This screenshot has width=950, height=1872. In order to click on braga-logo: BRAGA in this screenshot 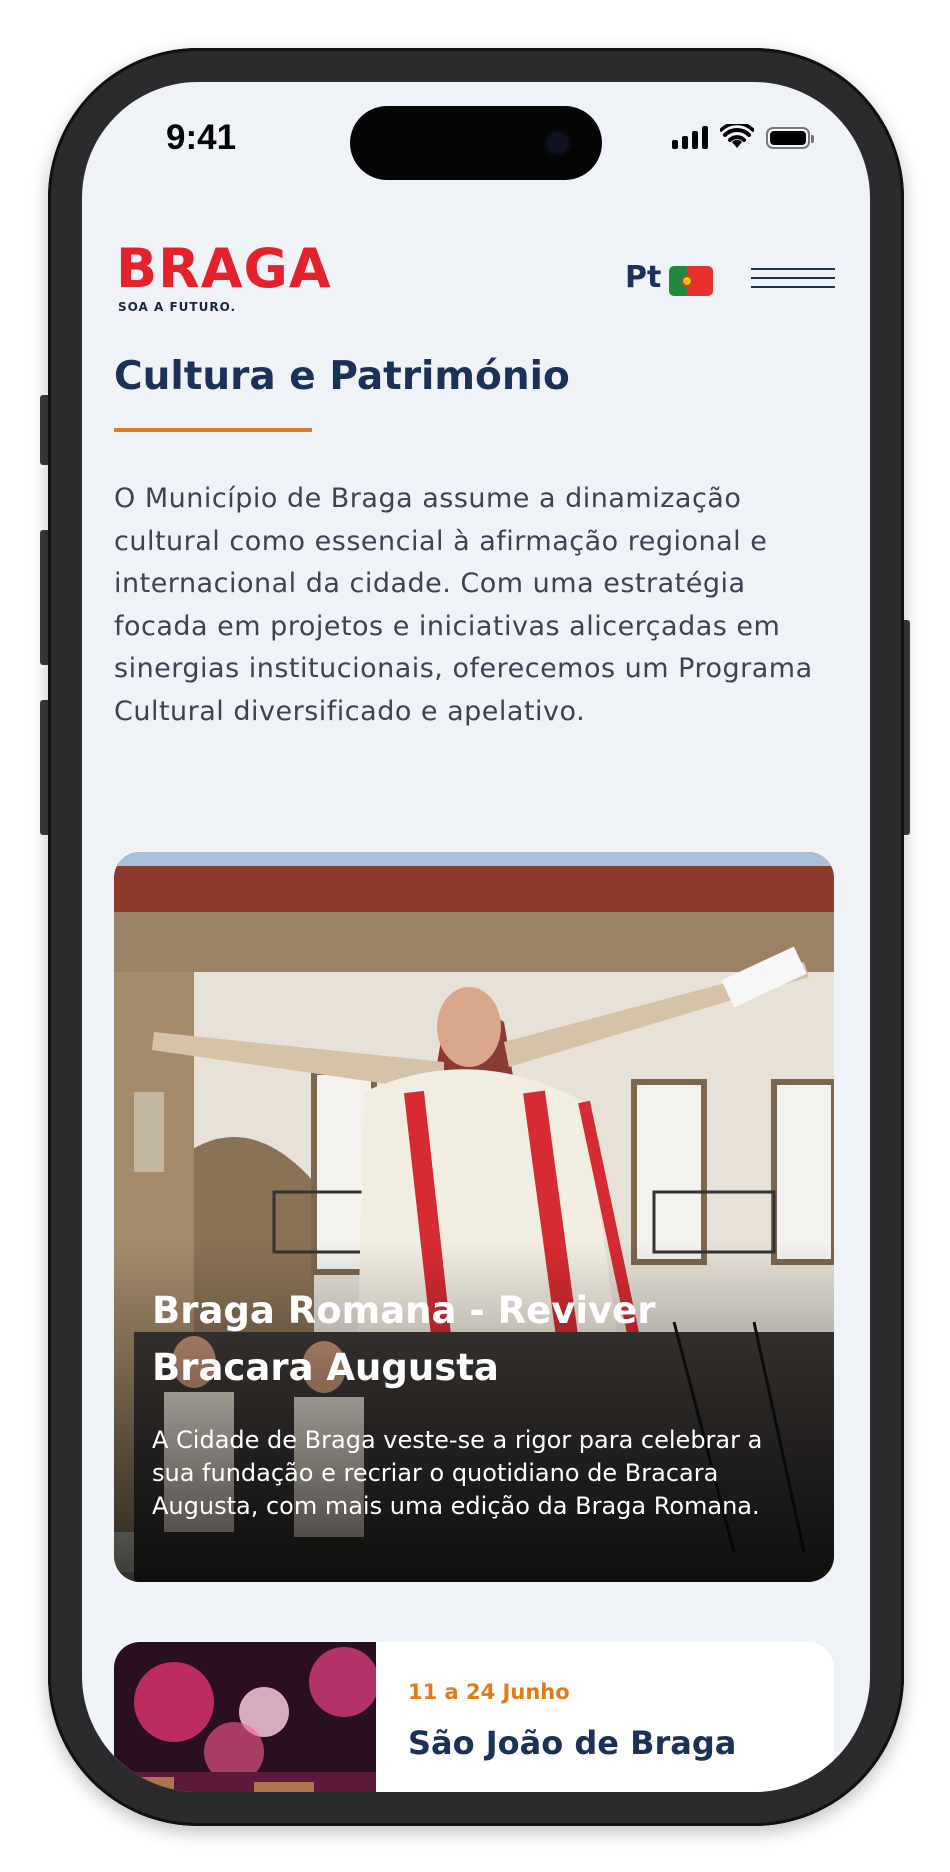, I will do `click(224, 269)`.